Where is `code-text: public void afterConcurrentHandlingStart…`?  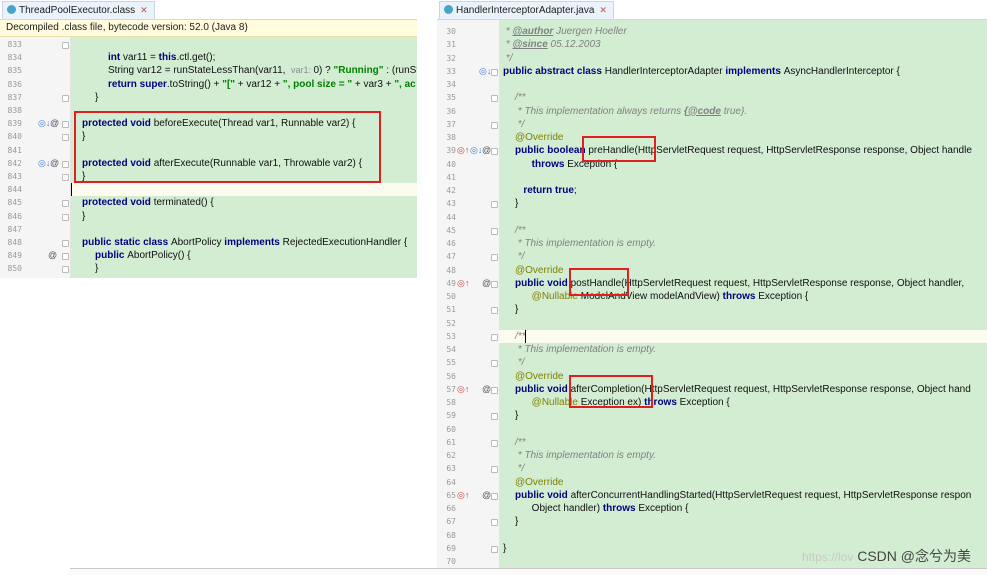
code-text: public void afterConcurrentHandlingStart… is located at coordinates (743, 495).